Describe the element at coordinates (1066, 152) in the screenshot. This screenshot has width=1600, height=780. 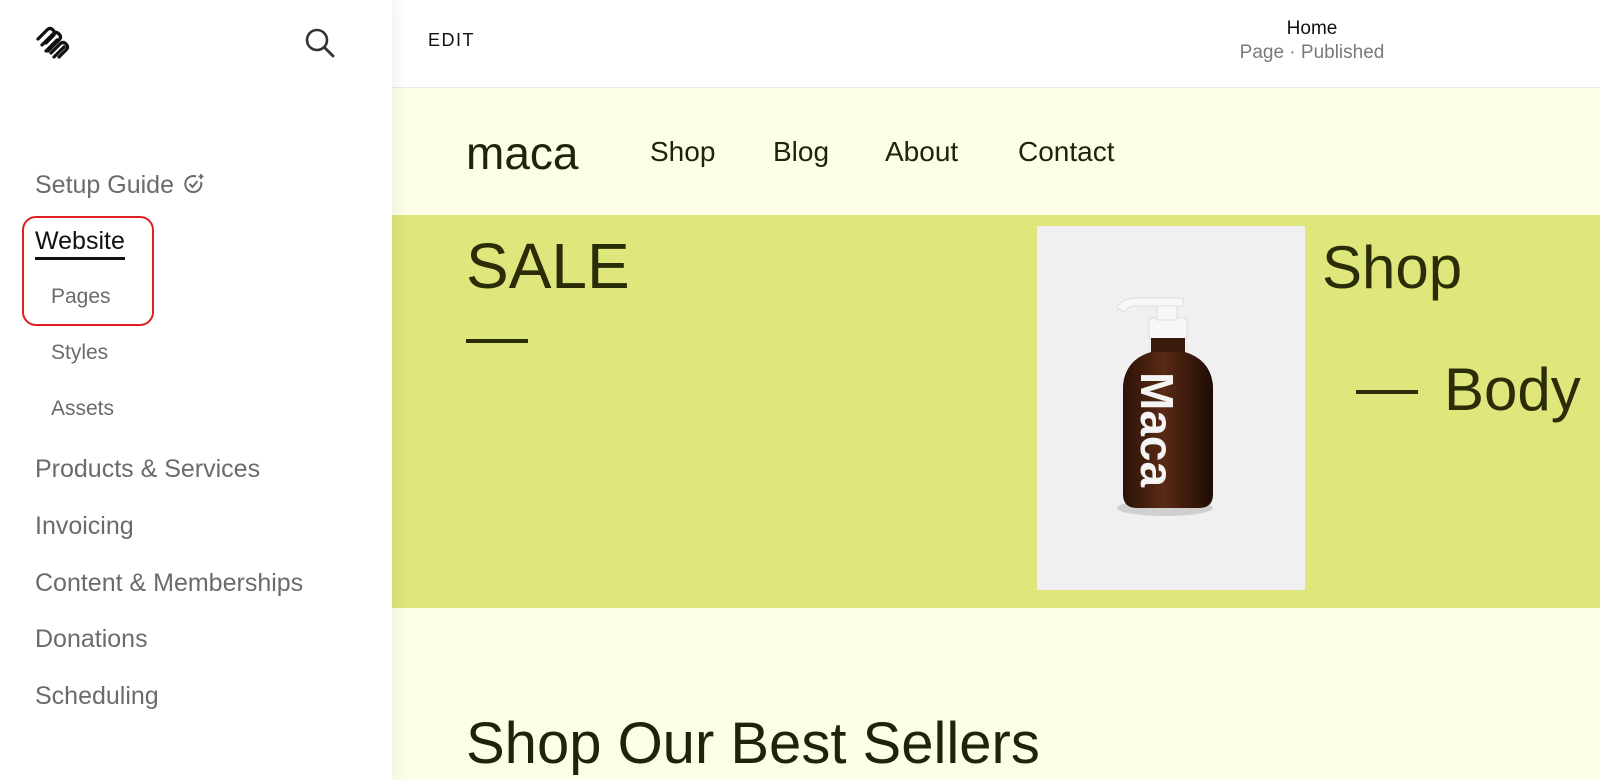
I see `site-nav-contact: Contact` at that location.